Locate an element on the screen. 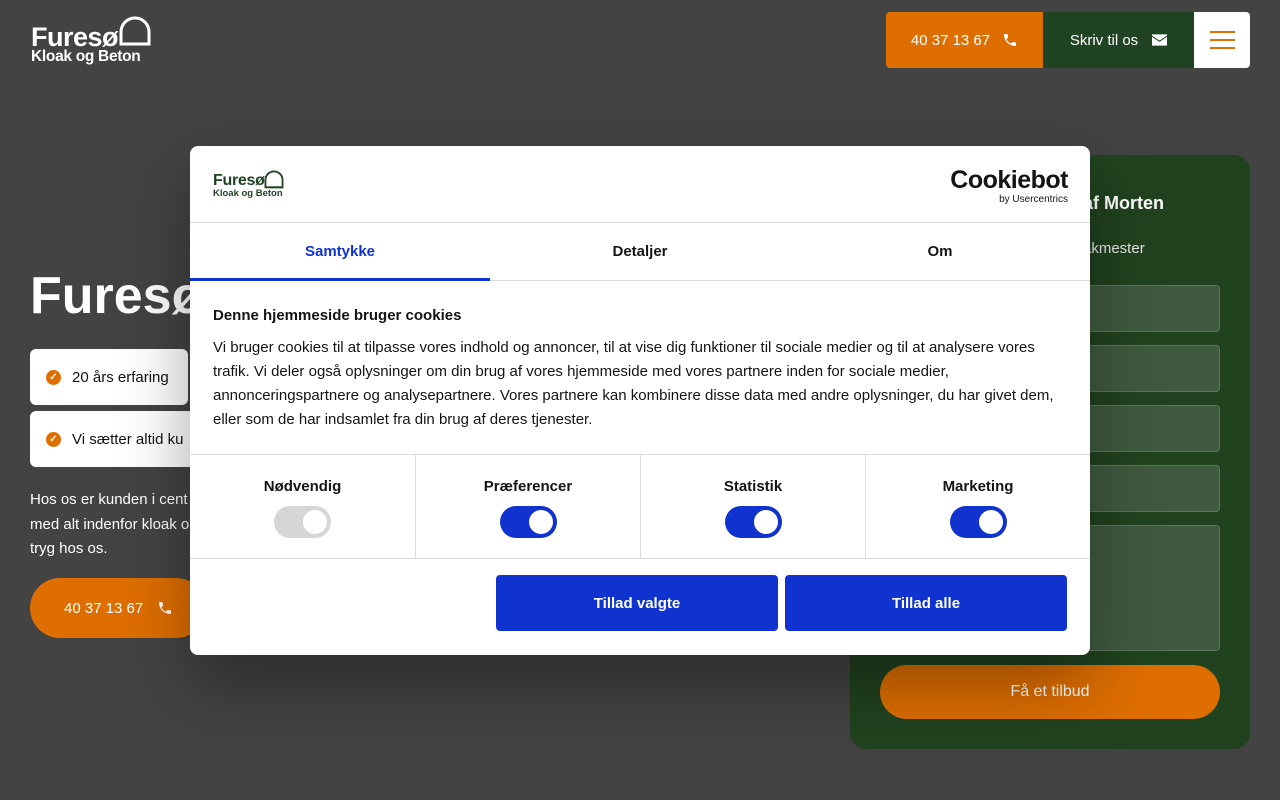 This screenshot has width=1280, height=800. tab-samtykke: Samtykke is located at coordinates (340, 252).